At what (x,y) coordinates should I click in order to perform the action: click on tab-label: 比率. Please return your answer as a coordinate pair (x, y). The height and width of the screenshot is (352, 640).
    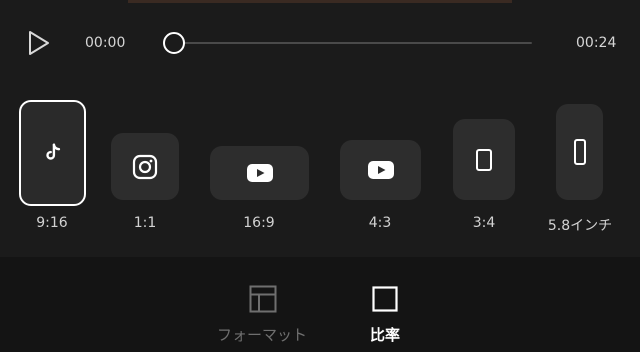
    Looking at the image, I should click on (385, 335).